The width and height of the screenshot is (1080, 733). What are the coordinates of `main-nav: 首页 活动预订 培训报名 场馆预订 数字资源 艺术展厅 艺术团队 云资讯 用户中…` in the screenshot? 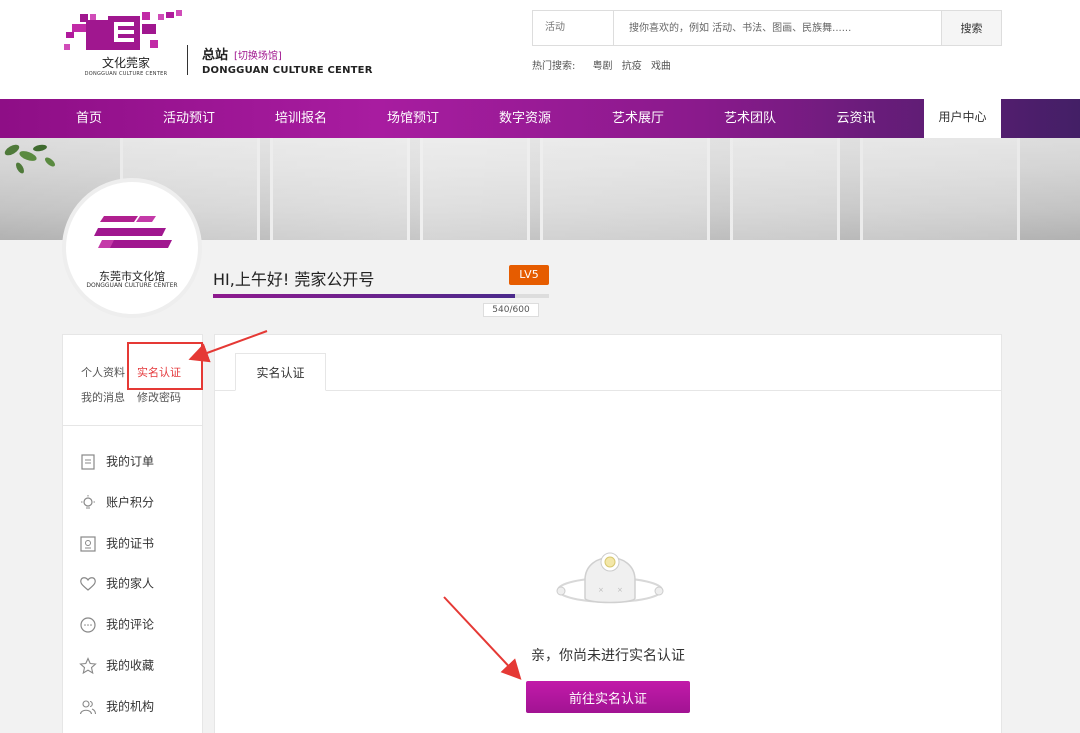 It's located at (540, 115).